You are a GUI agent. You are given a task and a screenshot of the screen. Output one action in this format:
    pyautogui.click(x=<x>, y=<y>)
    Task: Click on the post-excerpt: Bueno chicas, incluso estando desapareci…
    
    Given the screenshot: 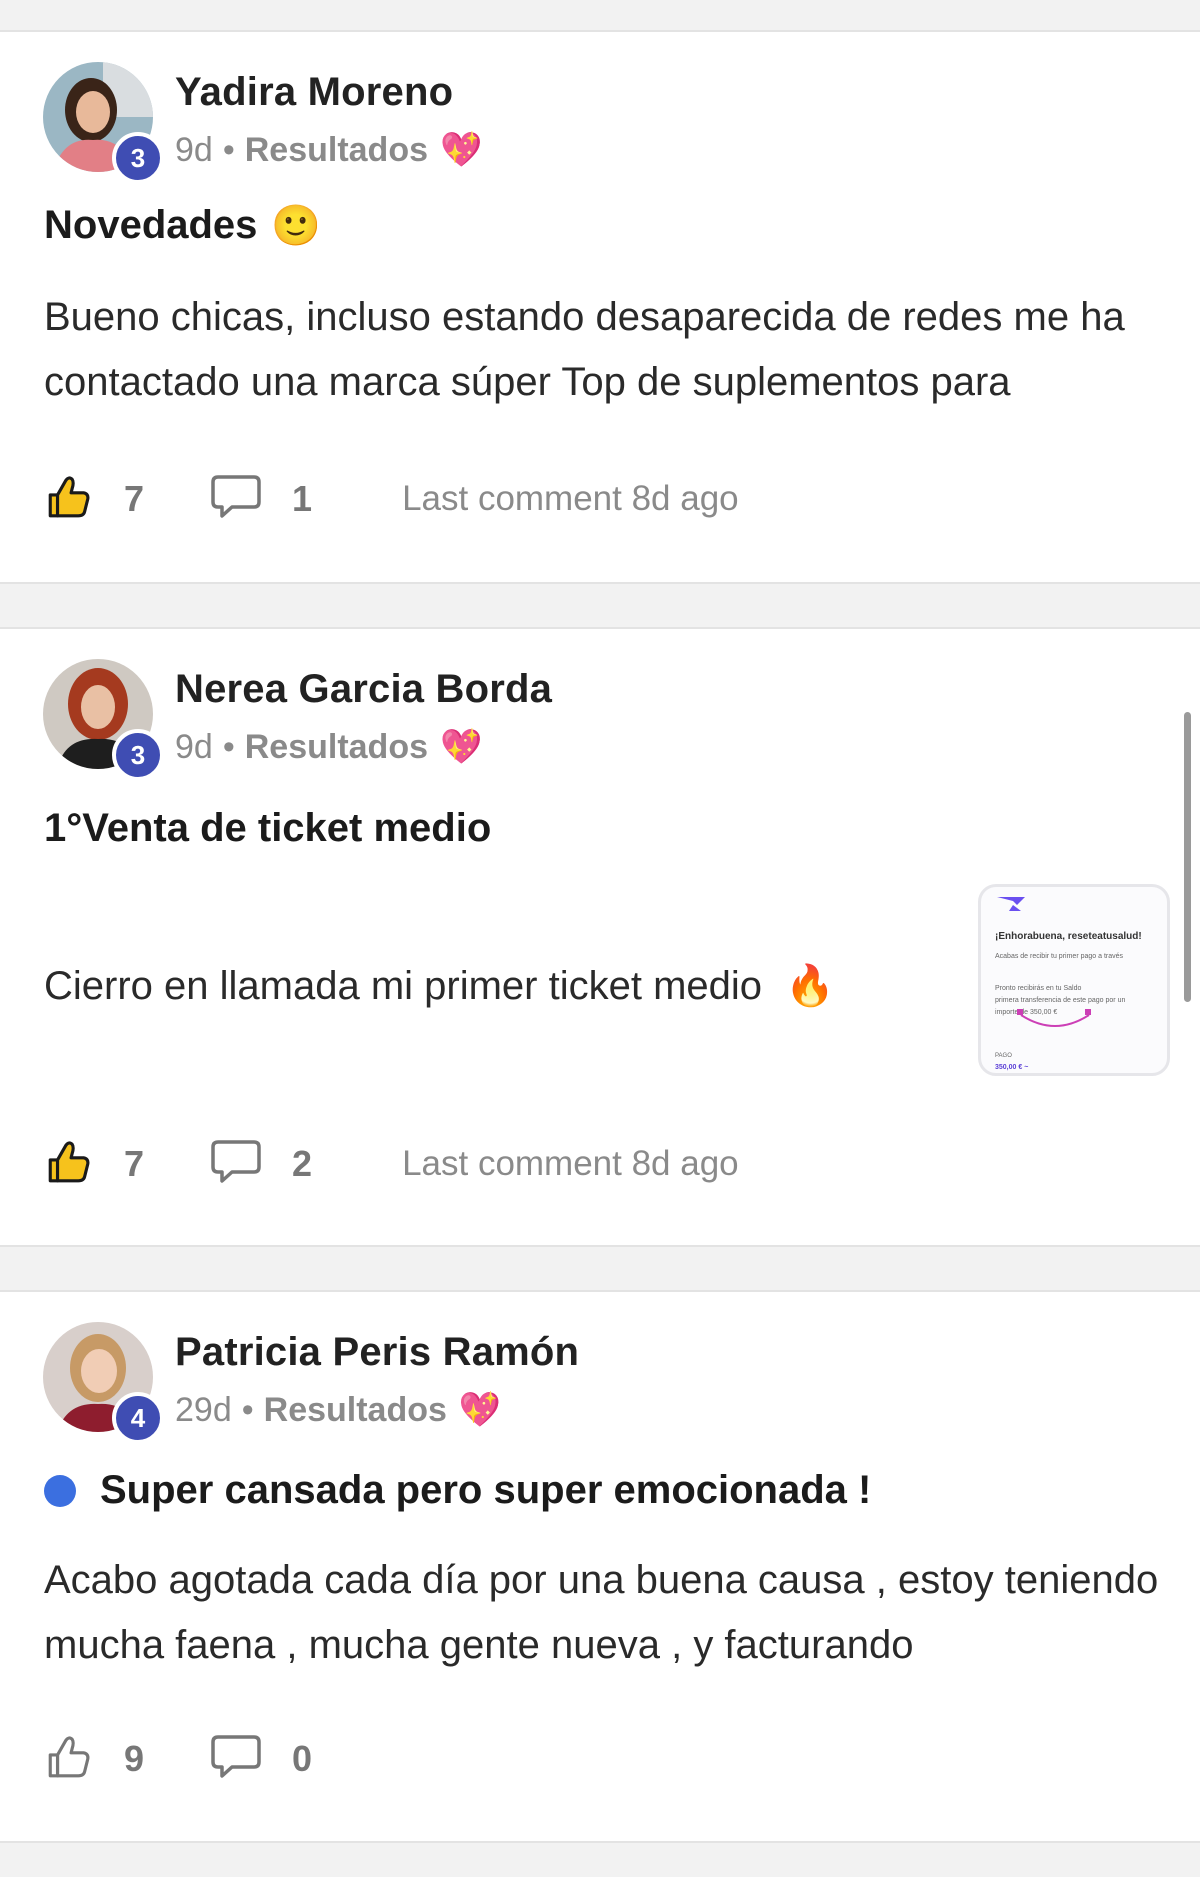 What is the action you would take?
    pyautogui.click(x=609, y=350)
    